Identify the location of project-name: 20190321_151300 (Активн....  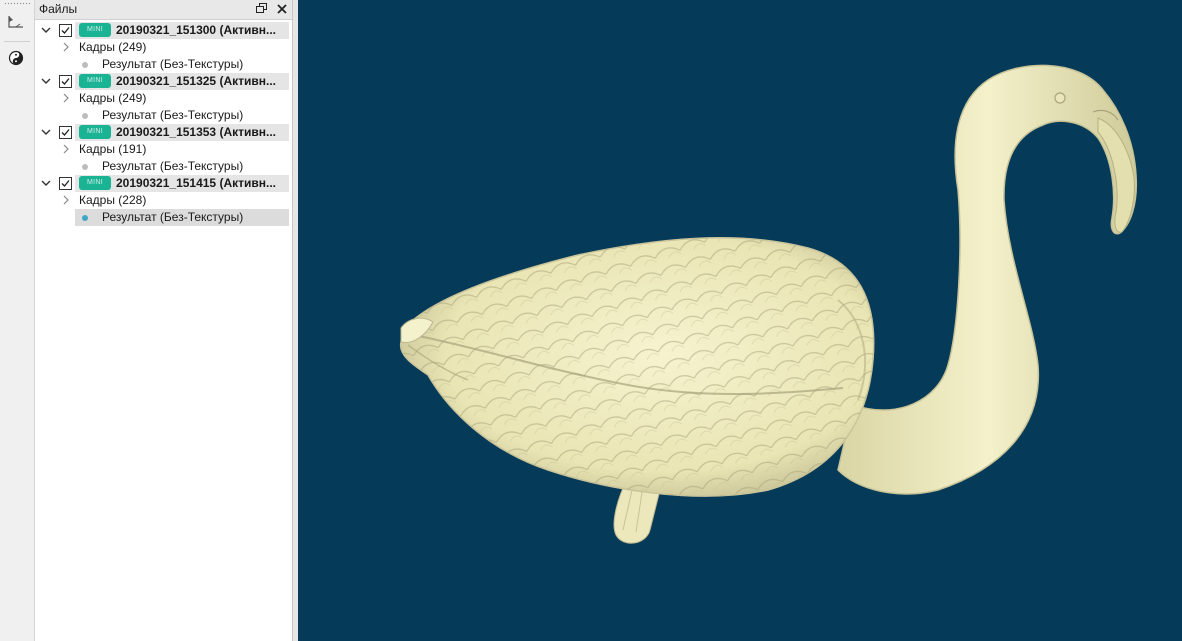
(196, 30).